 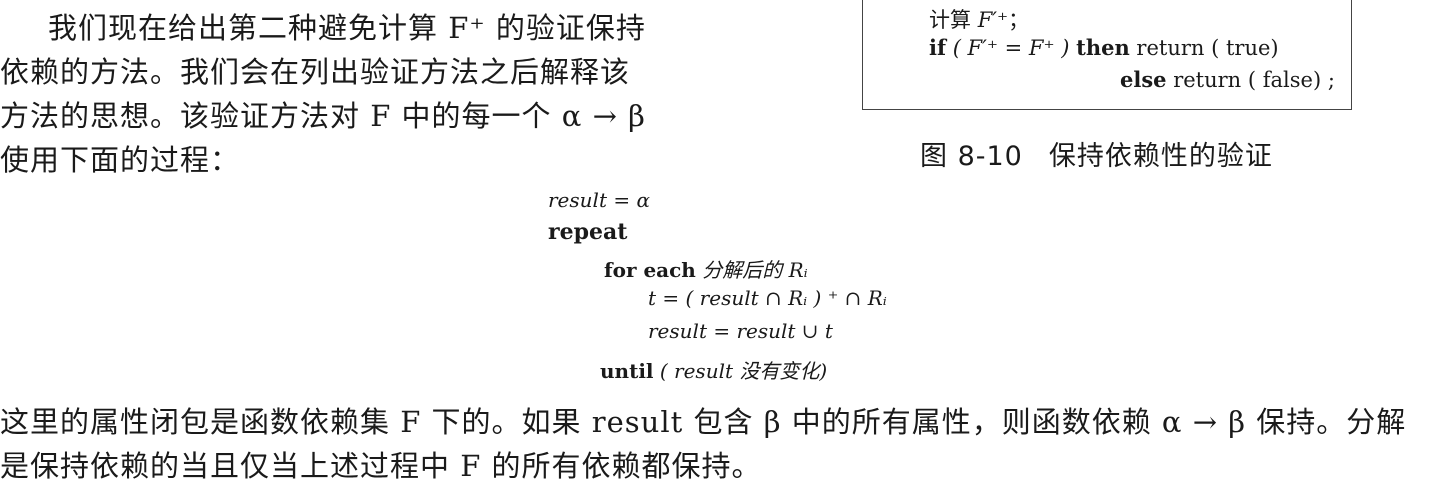 I want to click on algorithm-for-each-text: 分解后的 Rᵢ, so click(x=751, y=270).